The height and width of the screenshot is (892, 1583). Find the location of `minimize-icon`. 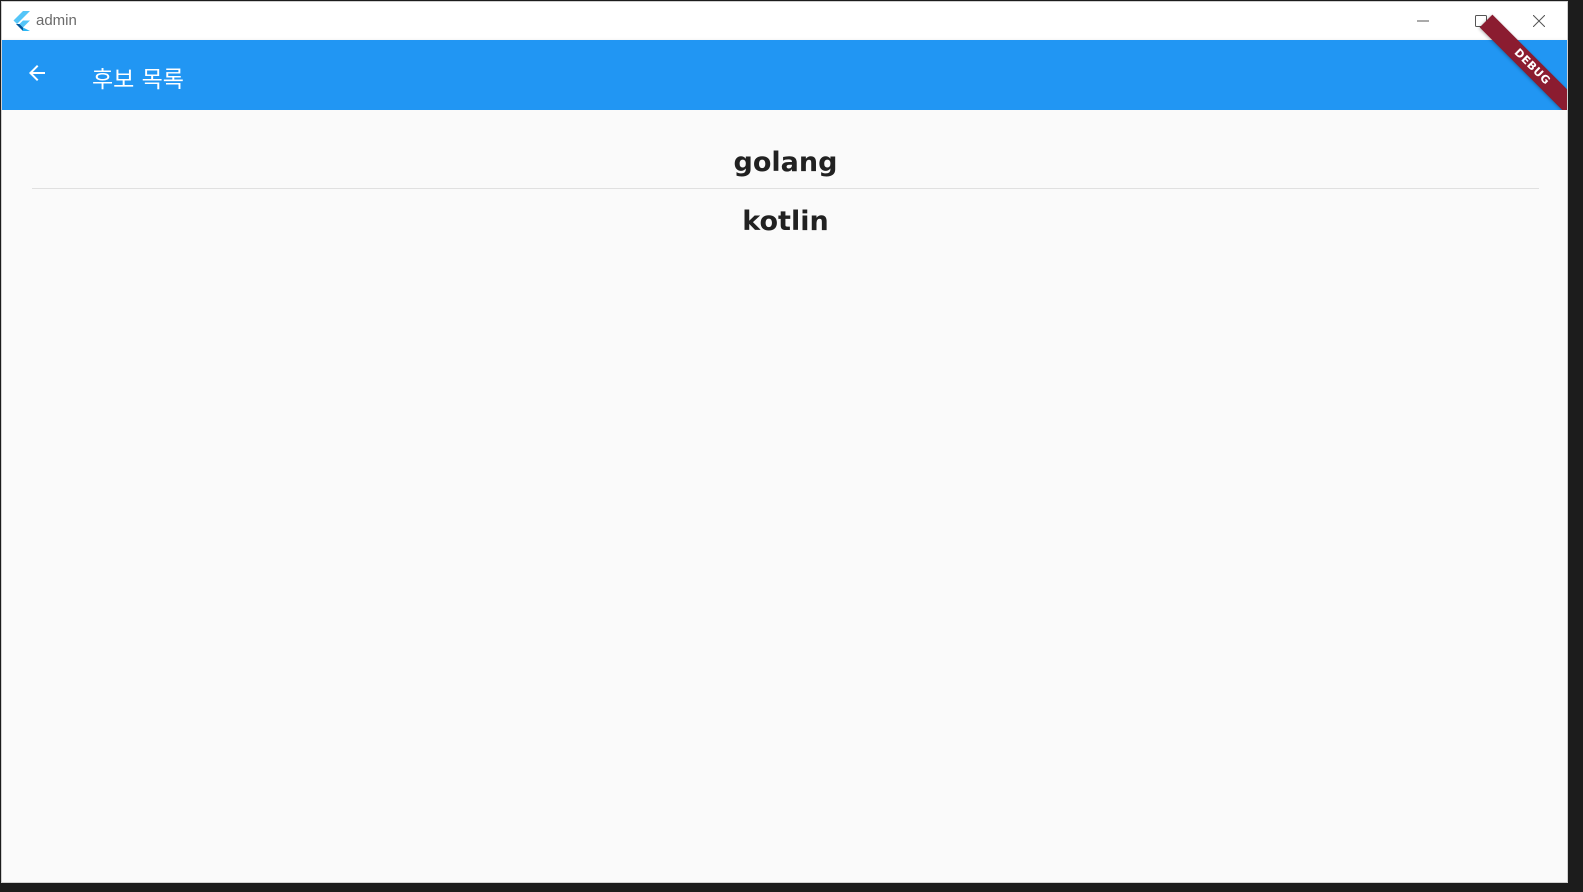

minimize-icon is located at coordinates (1423, 21).